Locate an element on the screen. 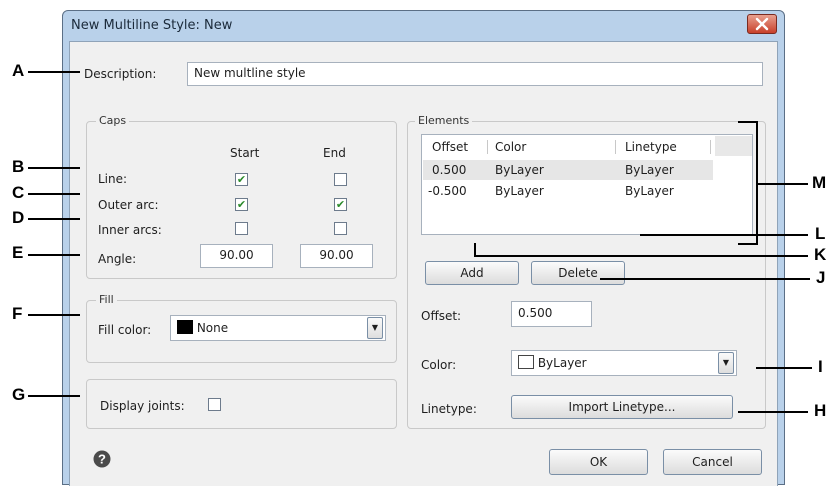  display-joints-checkbox is located at coordinates (214, 404).